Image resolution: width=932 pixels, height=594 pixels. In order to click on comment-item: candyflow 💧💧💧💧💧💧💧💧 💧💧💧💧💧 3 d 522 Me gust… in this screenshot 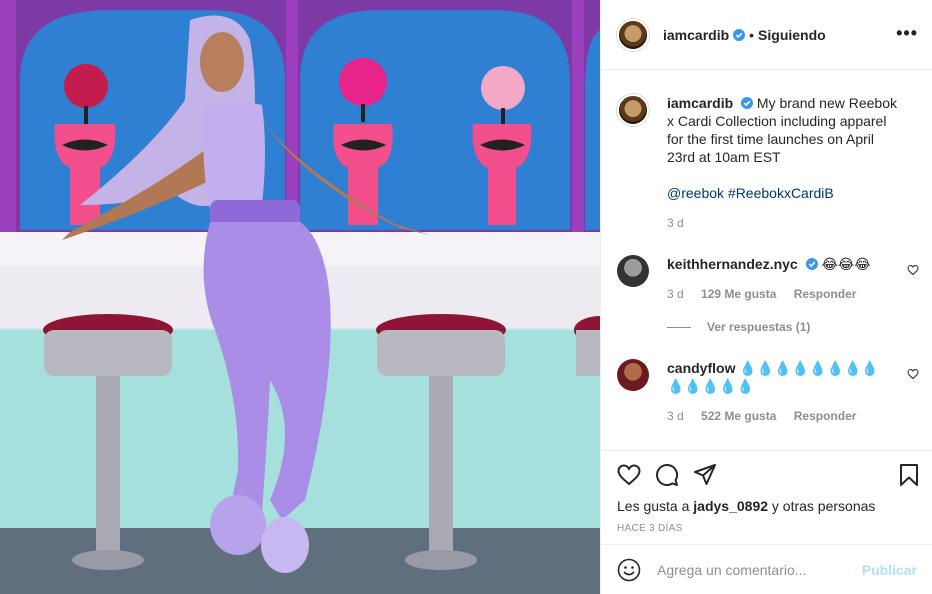, I will do `click(767, 392)`.